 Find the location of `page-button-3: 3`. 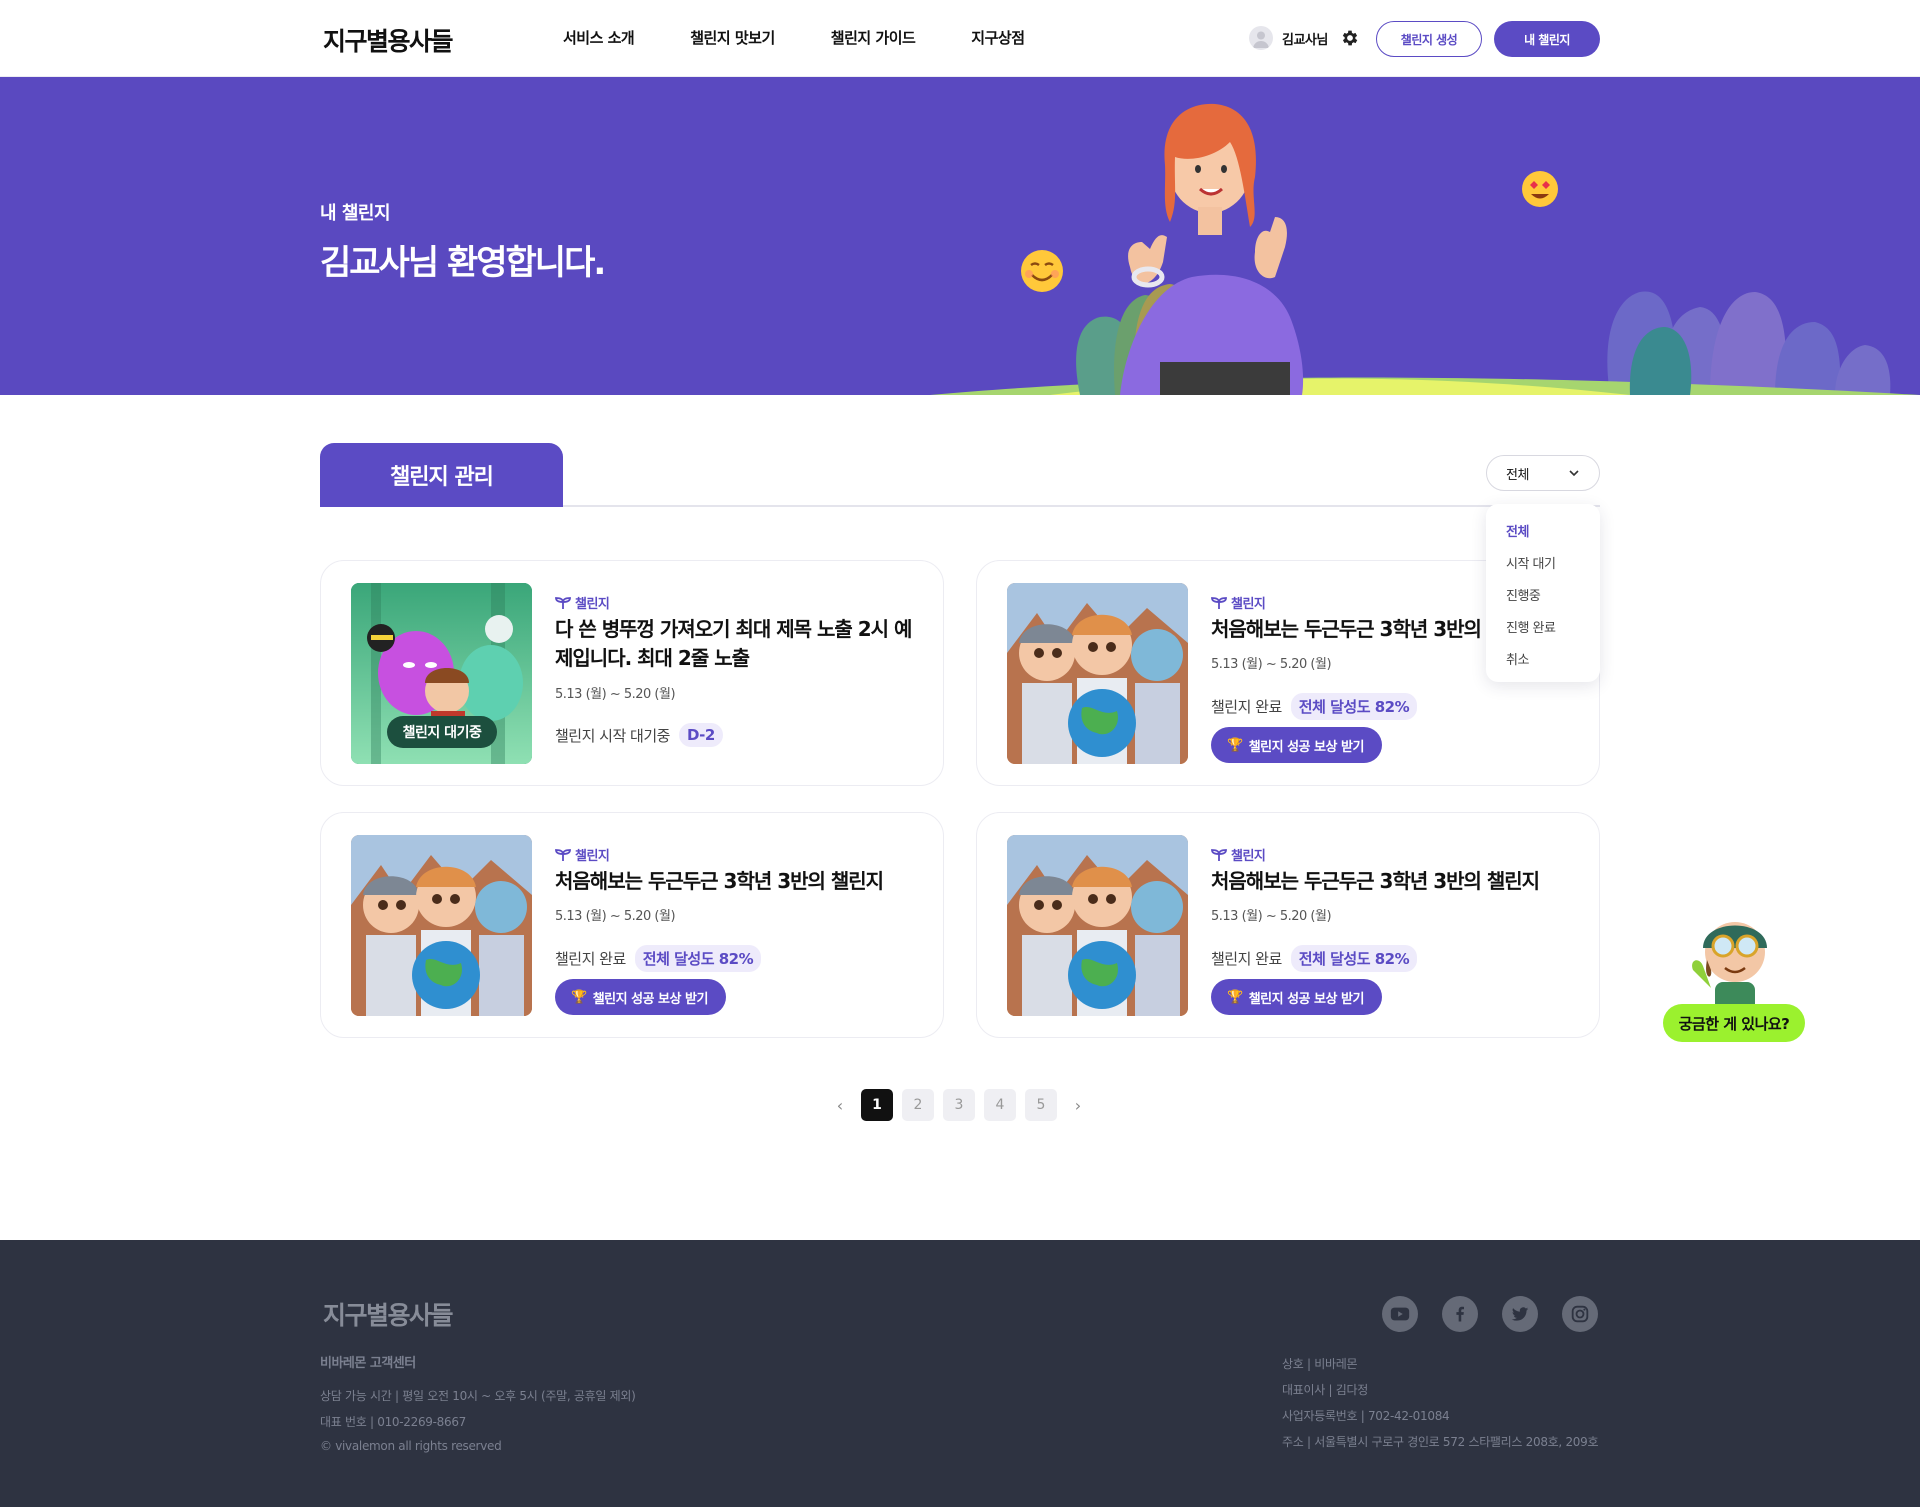

page-button-3: 3 is located at coordinates (959, 1105).